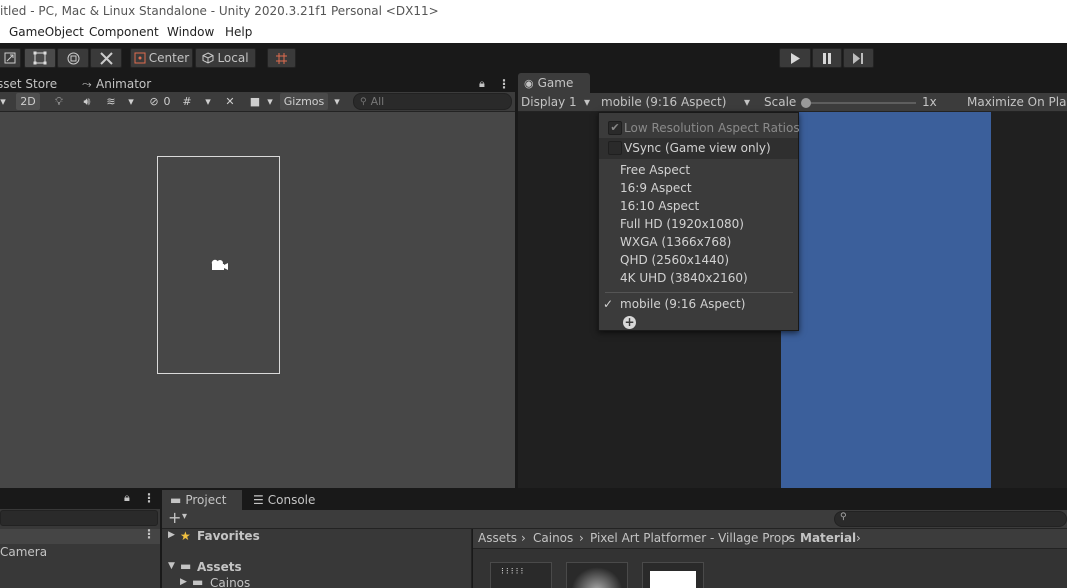 The image size is (1067, 588). I want to click on menu-window: Window, so click(190, 32).